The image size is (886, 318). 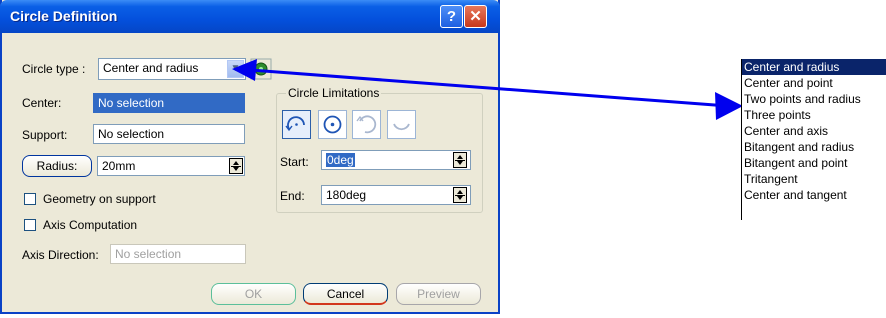 I want to click on list-item: Bitangent and point, so click(x=814, y=163).